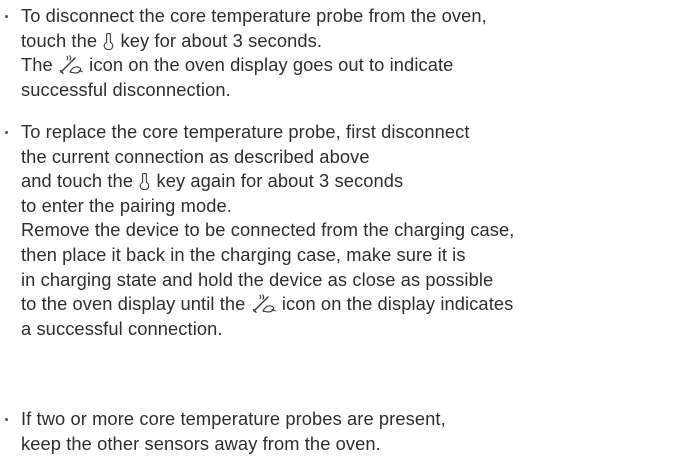 Image resolution: width=675 pixels, height=464 pixels. What do you see at coordinates (62, 40) in the screenshot?
I see `text-fragment: touch the` at bounding box center [62, 40].